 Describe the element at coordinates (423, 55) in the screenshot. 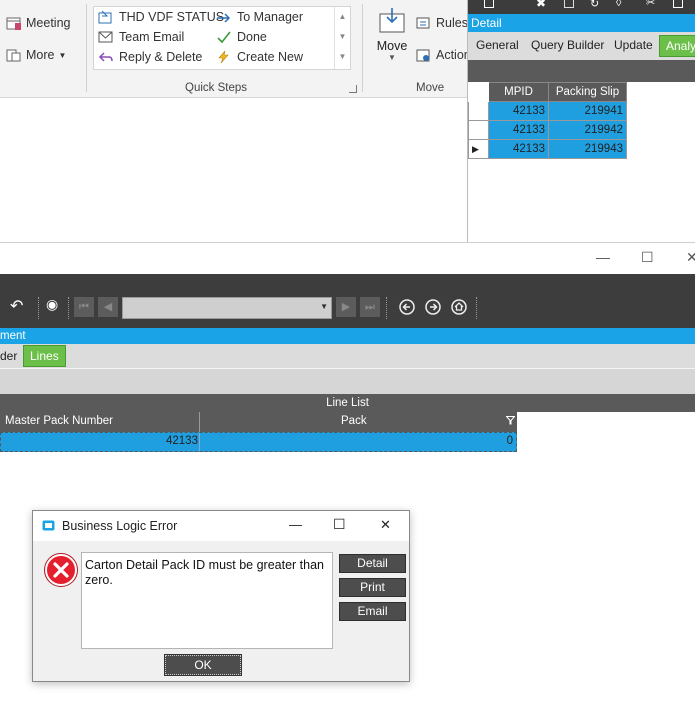

I see `actions-icon` at that location.